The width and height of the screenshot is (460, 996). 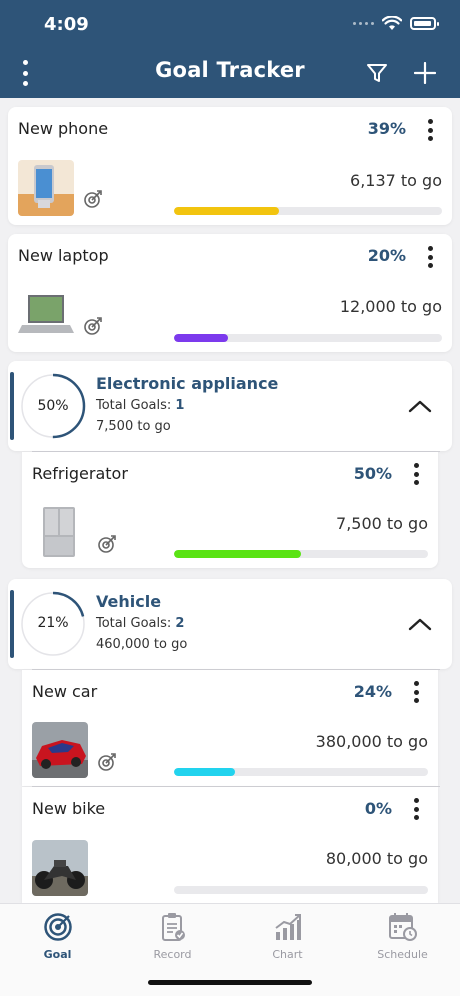 I want to click on home-indicator, so click(x=230, y=982).